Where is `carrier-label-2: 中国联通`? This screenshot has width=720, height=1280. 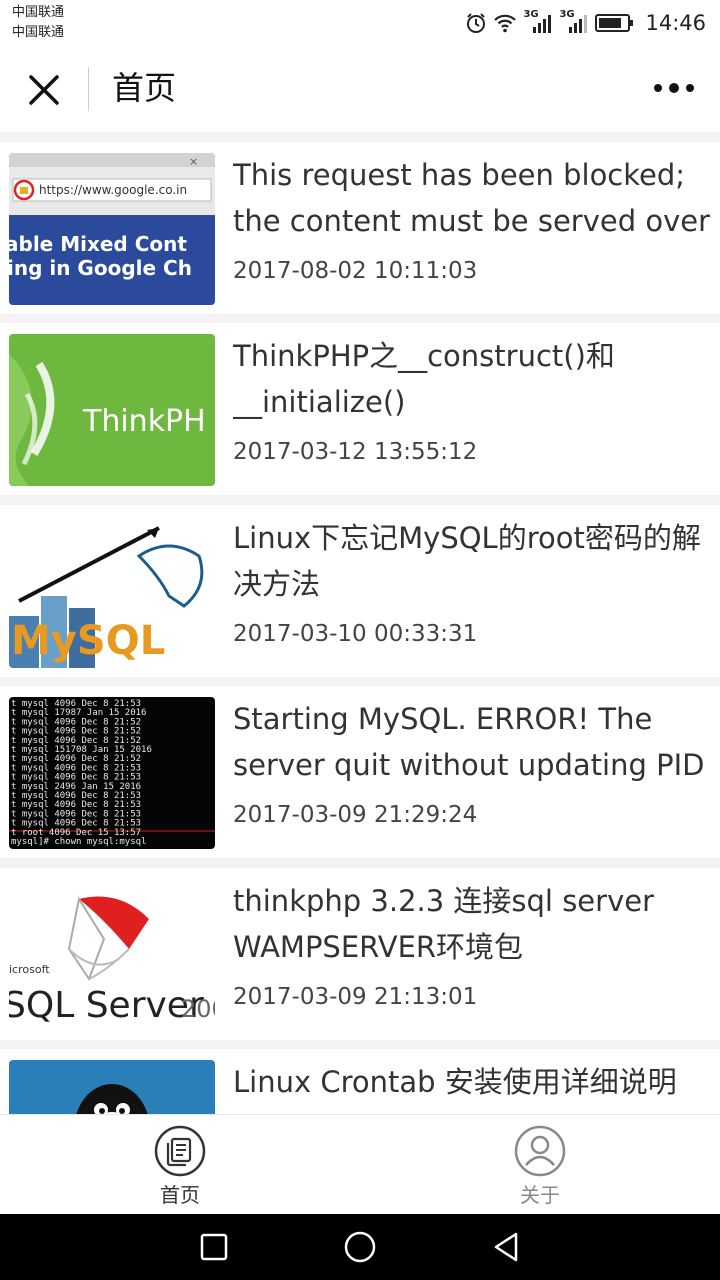
carrier-label-2: 中国联通 is located at coordinates (38, 32).